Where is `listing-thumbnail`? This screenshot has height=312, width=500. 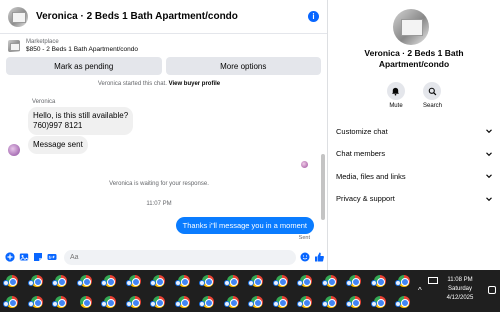
listing-thumbnail is located at coordinates (18, 16).